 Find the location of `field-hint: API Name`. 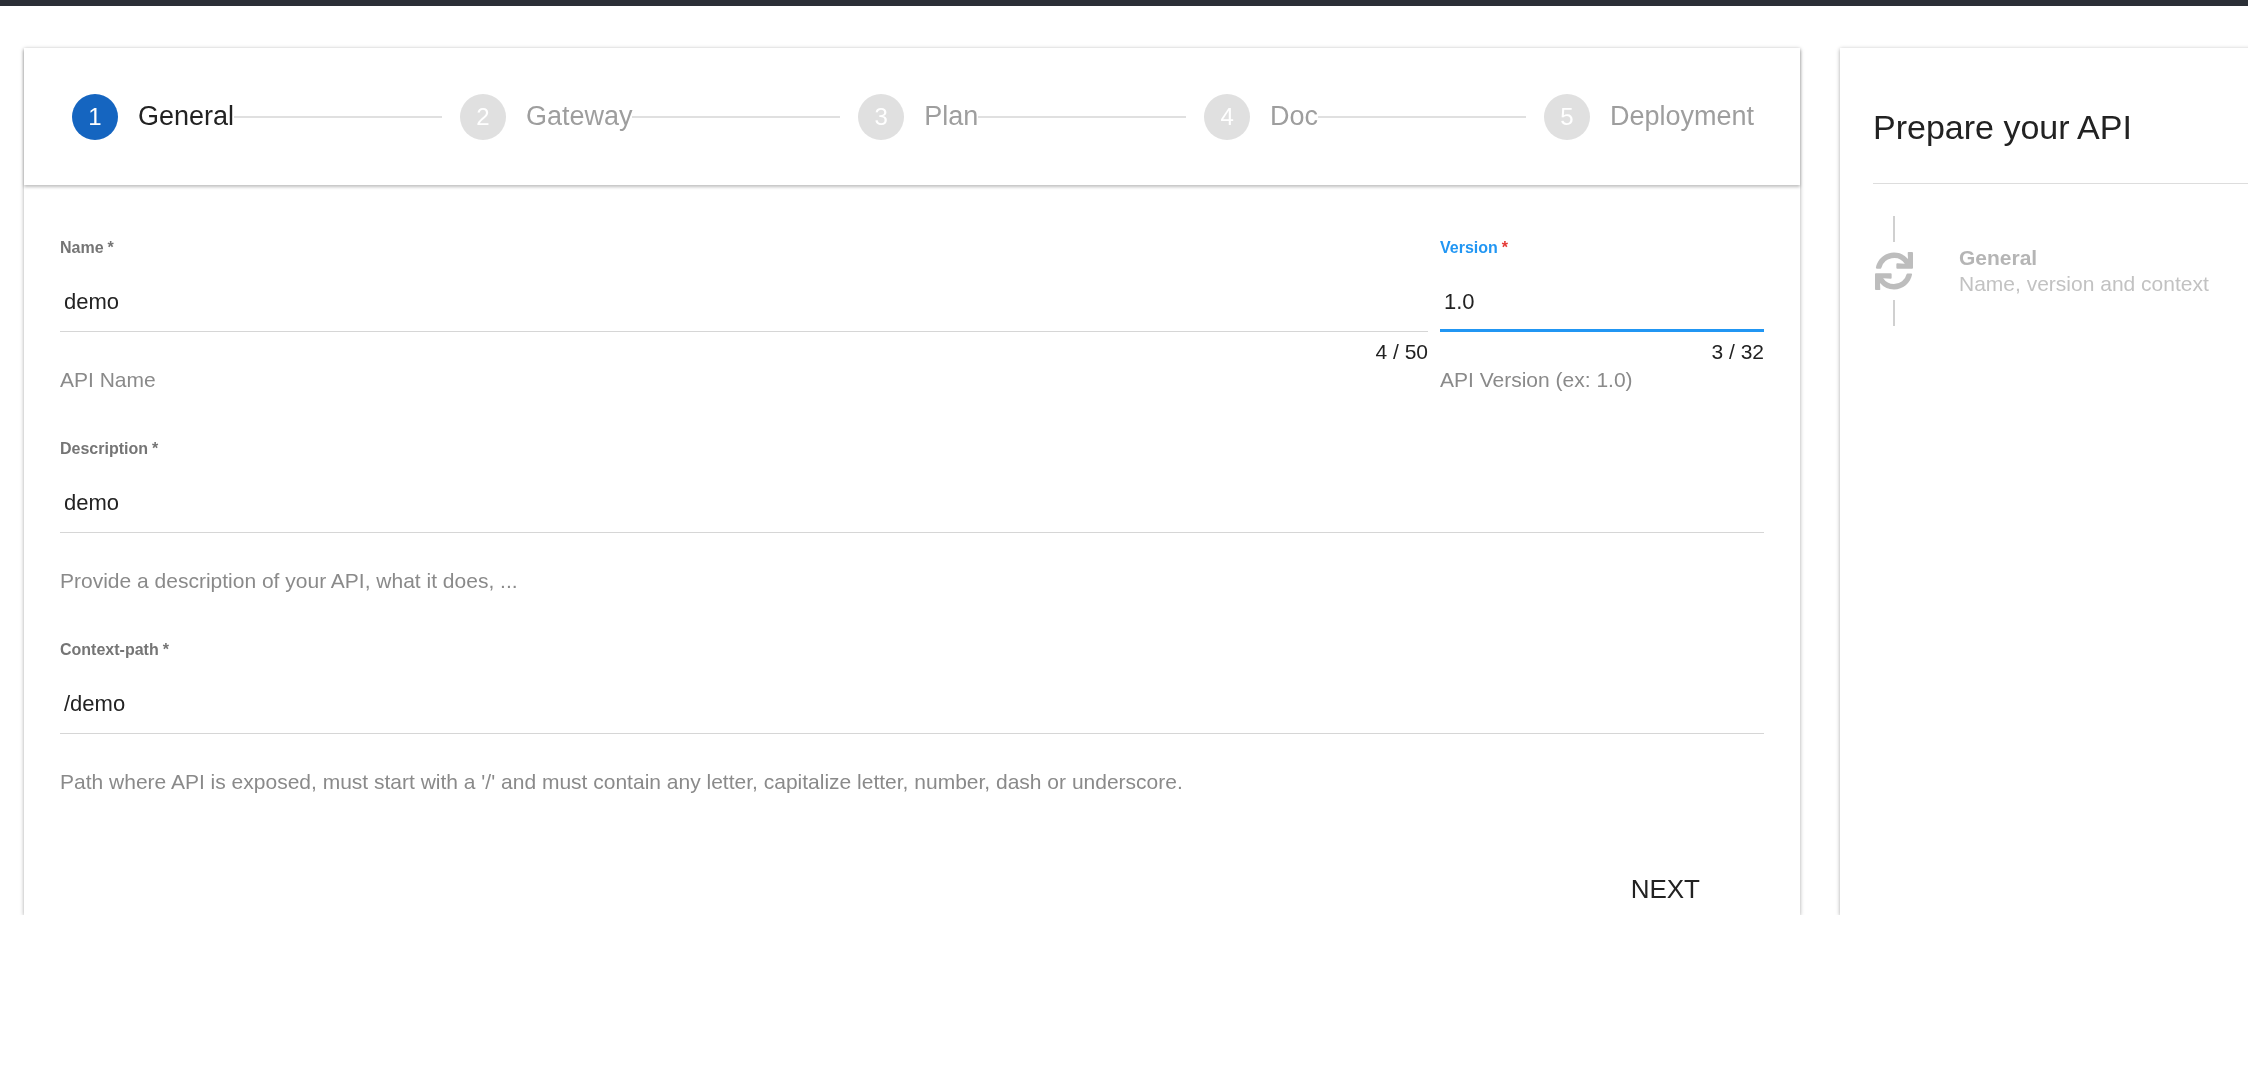

field-hint: API Name is located at coordinates (108, 380).